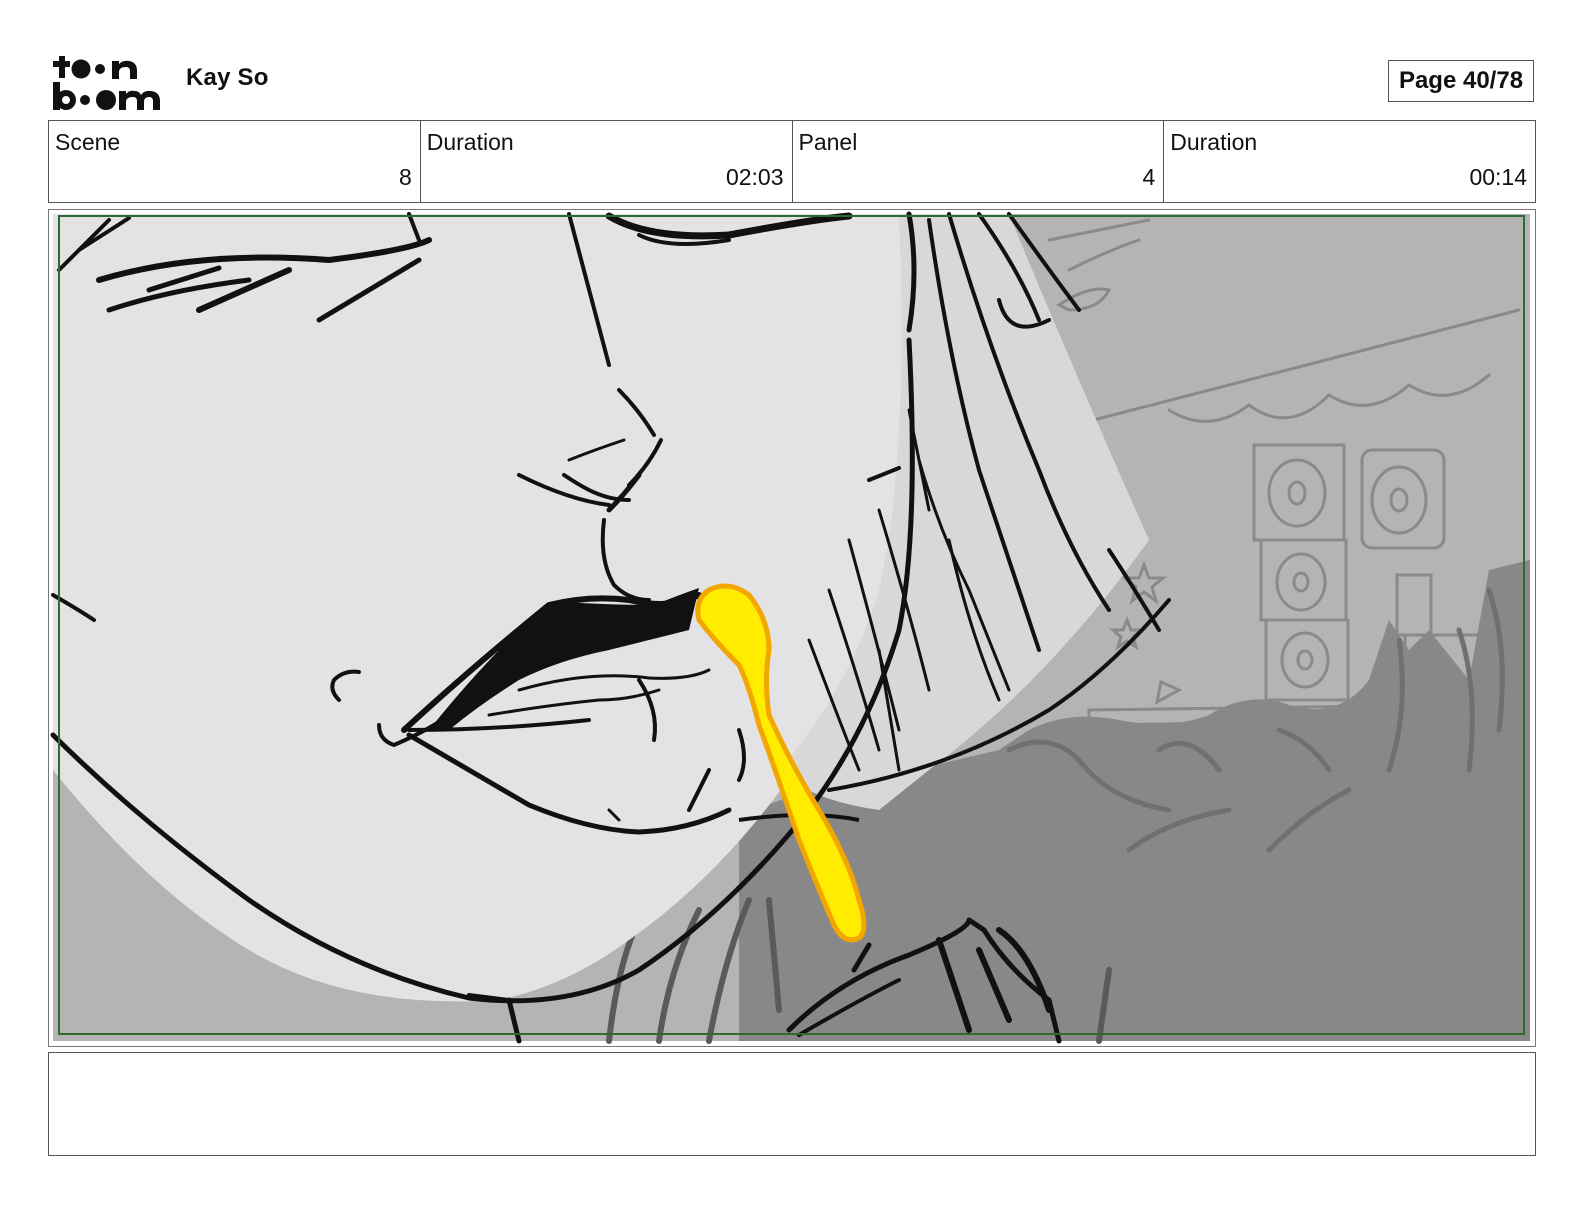 The height and width of the screenshot is (1224, 1584). Describe the element at coordinates (227, 77) in the screenshot. I see `author-name: Kay So` at that location.